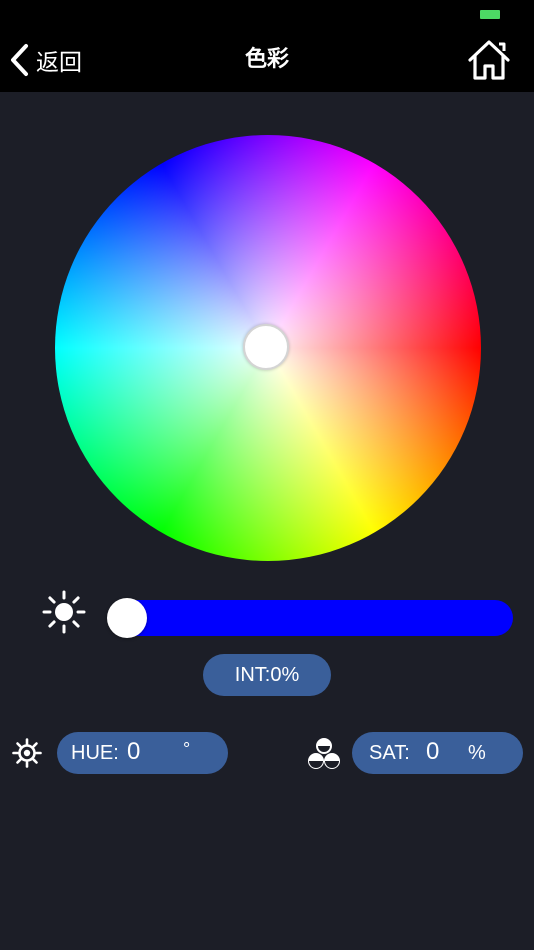 The width and height of the screenshot is (534, 950). What do you see at coordinates (187, 749) in the screenshot?
I see `hue-unit: °` at bounding box center [187, 749].